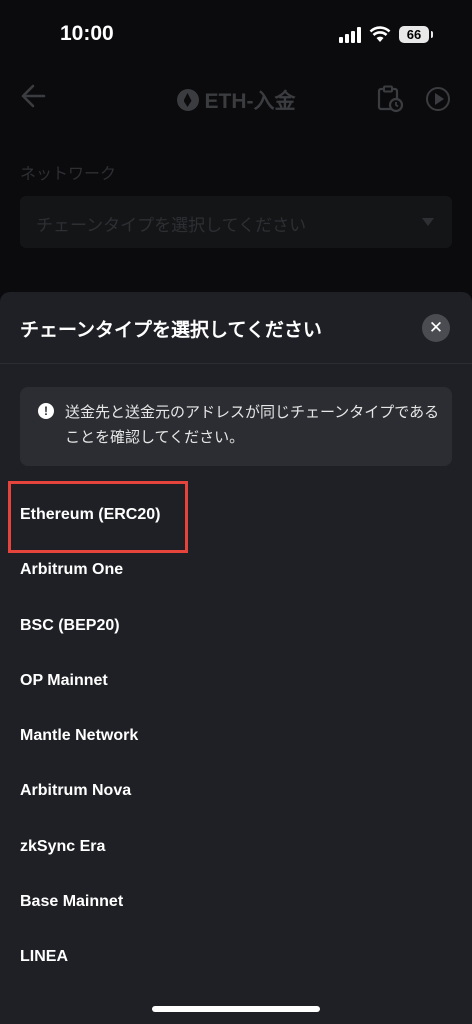  I want to click on chain-item-op-mainnet: OP Mainnet, so click(236, 680).